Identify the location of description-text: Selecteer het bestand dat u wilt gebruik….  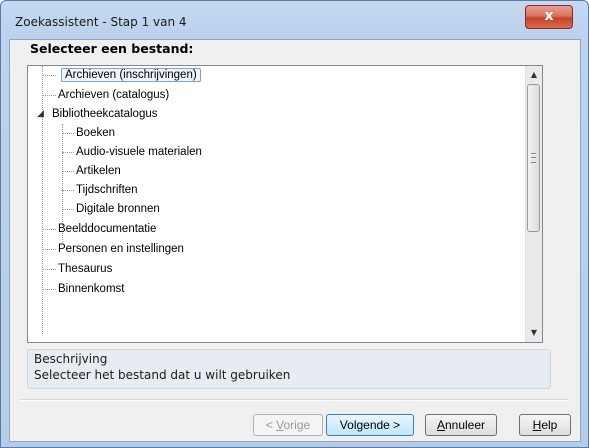
(162, 375).